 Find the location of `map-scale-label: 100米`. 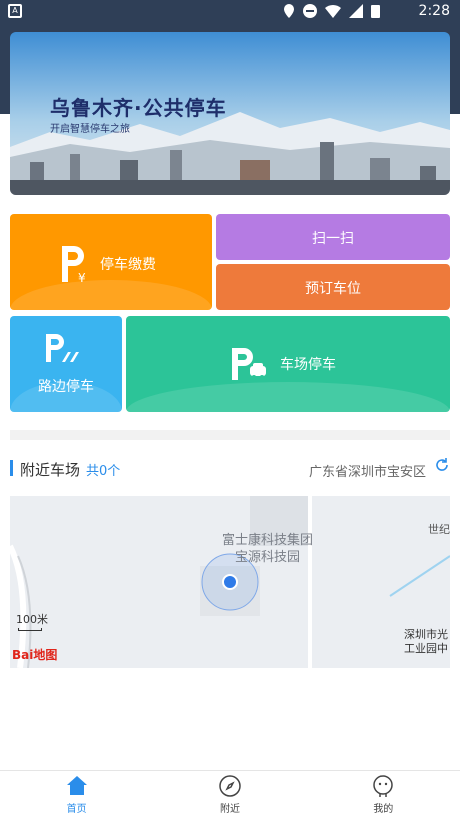

map-scale-label: 100米 is located at coordinates (32, 619).